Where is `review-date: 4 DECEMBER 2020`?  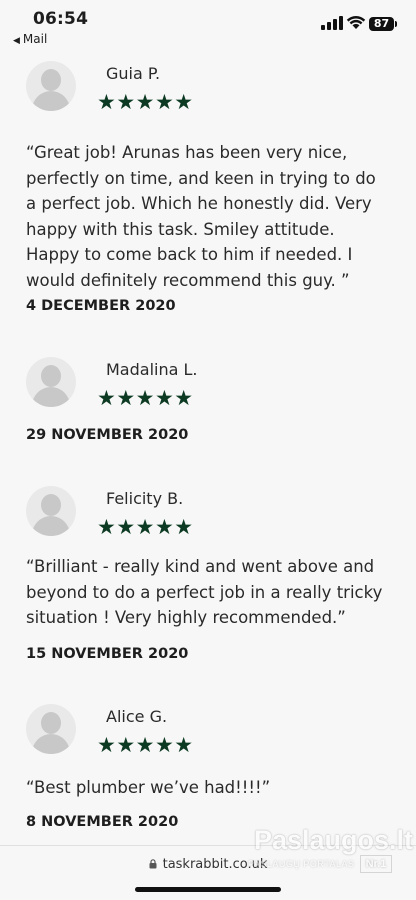
review-date: 4 DECEMBER 2020 is located at coordinates (101, 306).